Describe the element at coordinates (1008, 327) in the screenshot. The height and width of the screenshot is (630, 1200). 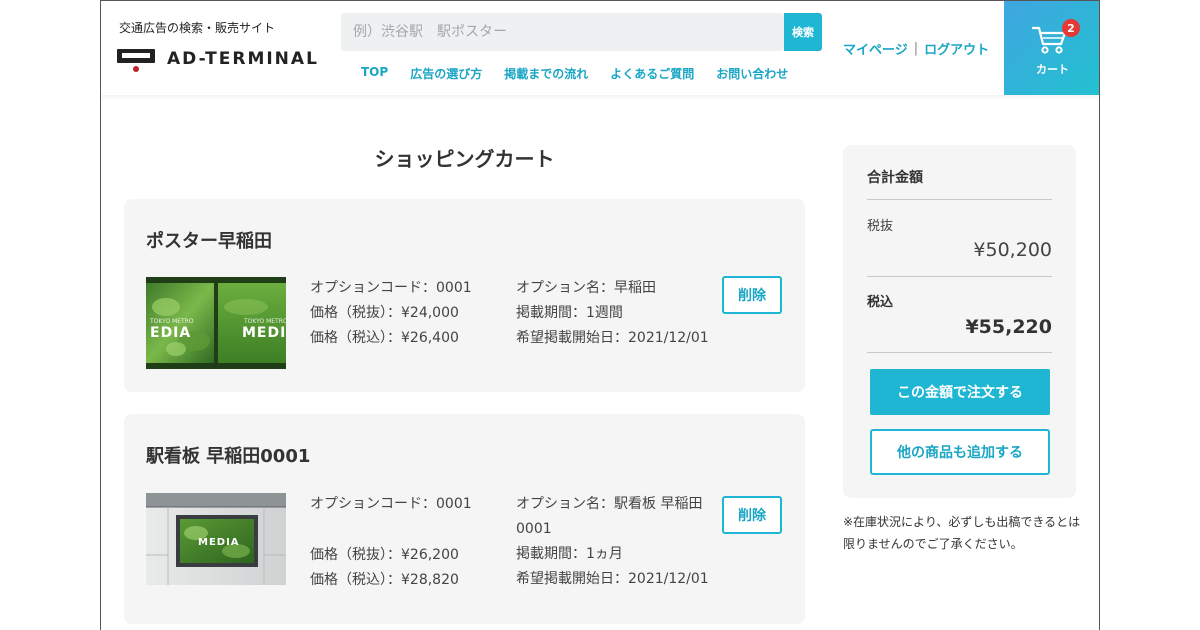
I see `in-tax-total: ¥55,220` at that location.